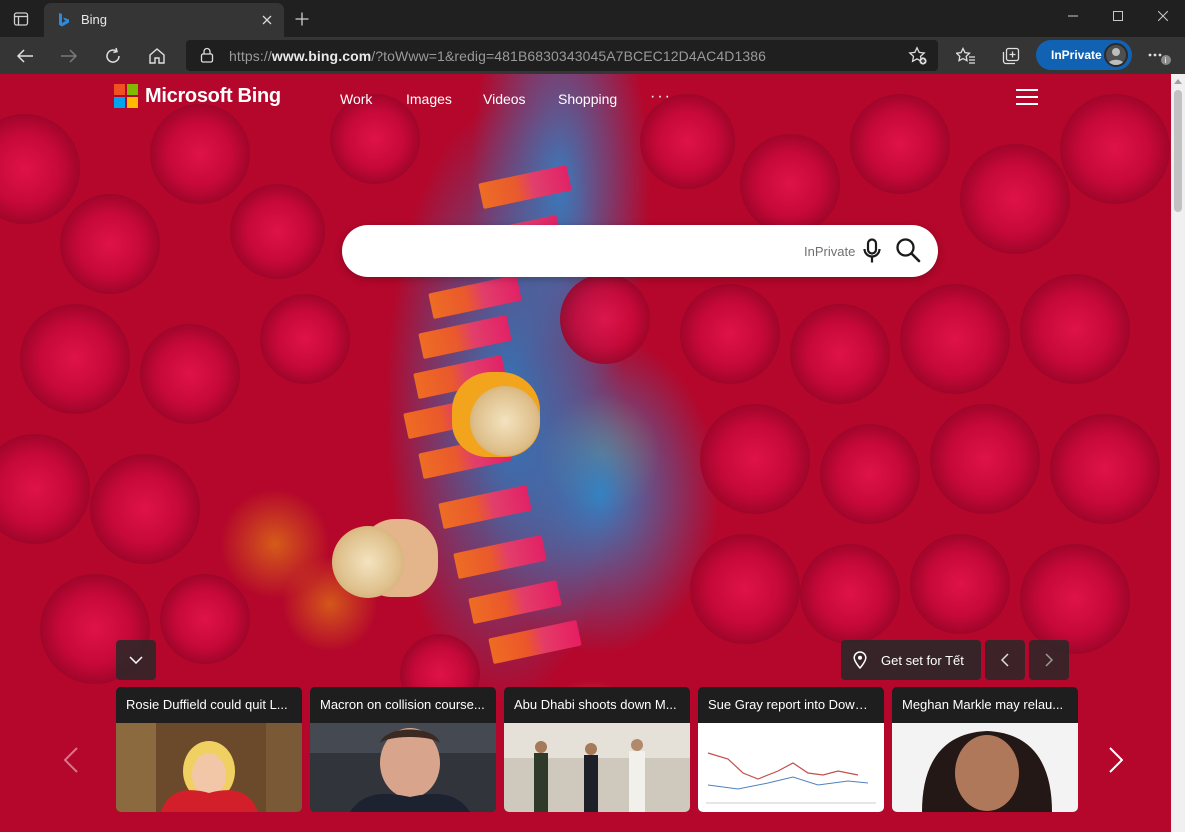  I want to click on get-set-button: Get set for Tết, so click(911, 660).